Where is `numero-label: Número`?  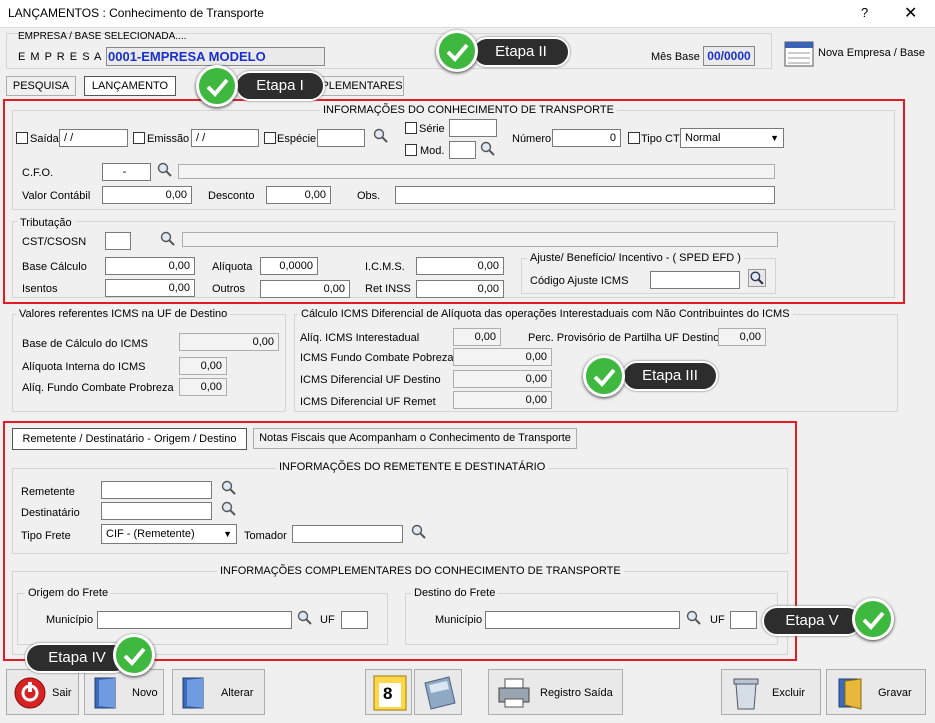
numero-label: Número is located at coordinates (532, 139).